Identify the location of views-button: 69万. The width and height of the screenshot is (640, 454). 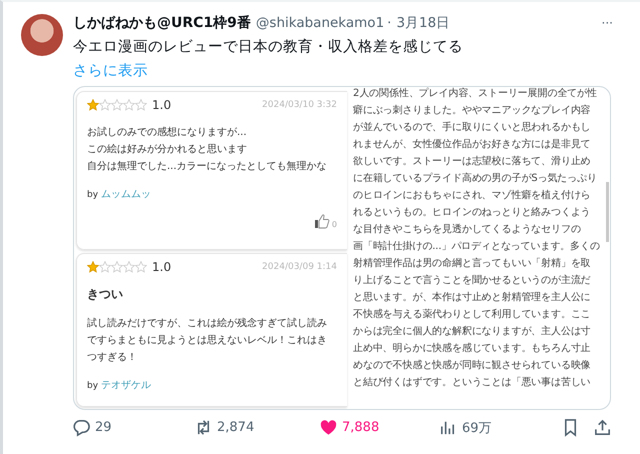
(500, 427).